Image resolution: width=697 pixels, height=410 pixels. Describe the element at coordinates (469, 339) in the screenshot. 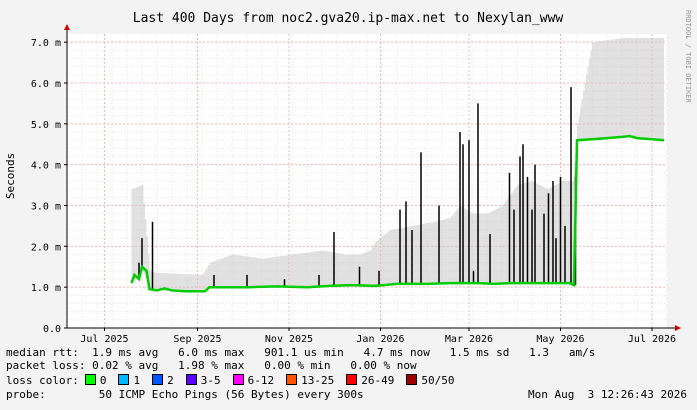

I see `x-tick-label: Mar 2026` at that location.